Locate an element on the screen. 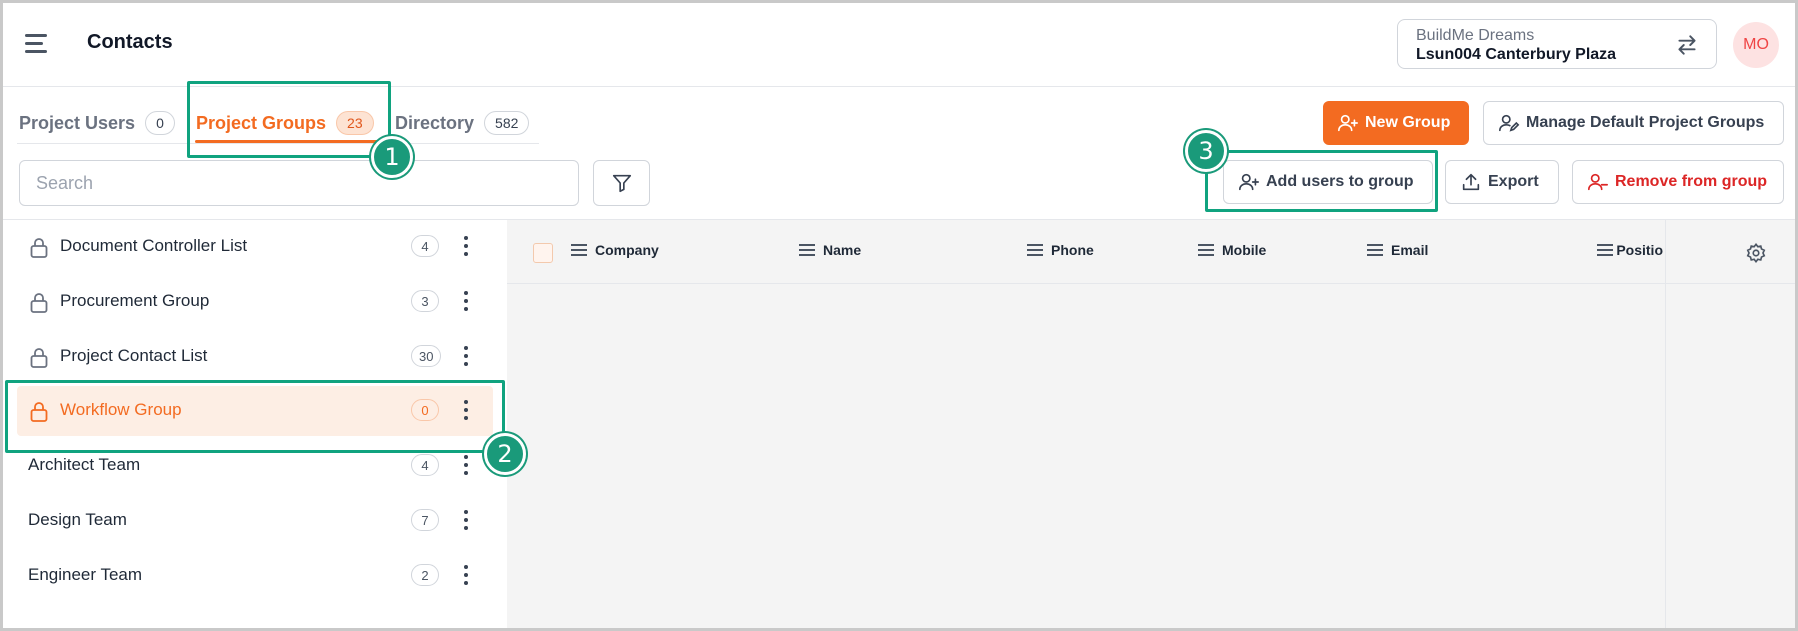 The width and height of the screenshot is (1798, 631). member-count-badge: 3 is located at coordinates (425, 301).